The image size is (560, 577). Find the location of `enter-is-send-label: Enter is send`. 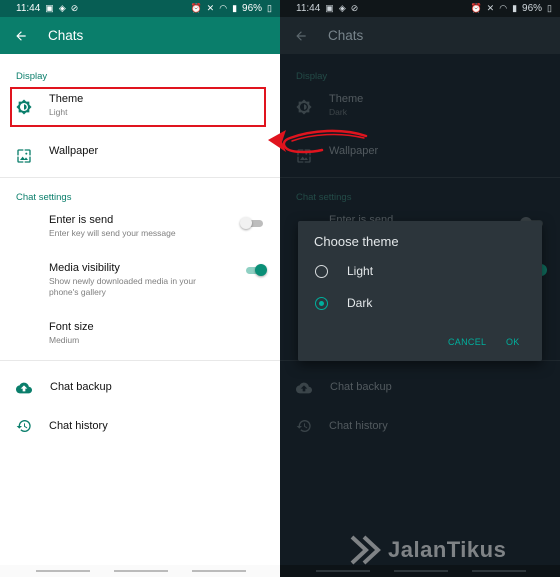

enter-is-send-label: Enter is send is located at coordinates (81, 220).